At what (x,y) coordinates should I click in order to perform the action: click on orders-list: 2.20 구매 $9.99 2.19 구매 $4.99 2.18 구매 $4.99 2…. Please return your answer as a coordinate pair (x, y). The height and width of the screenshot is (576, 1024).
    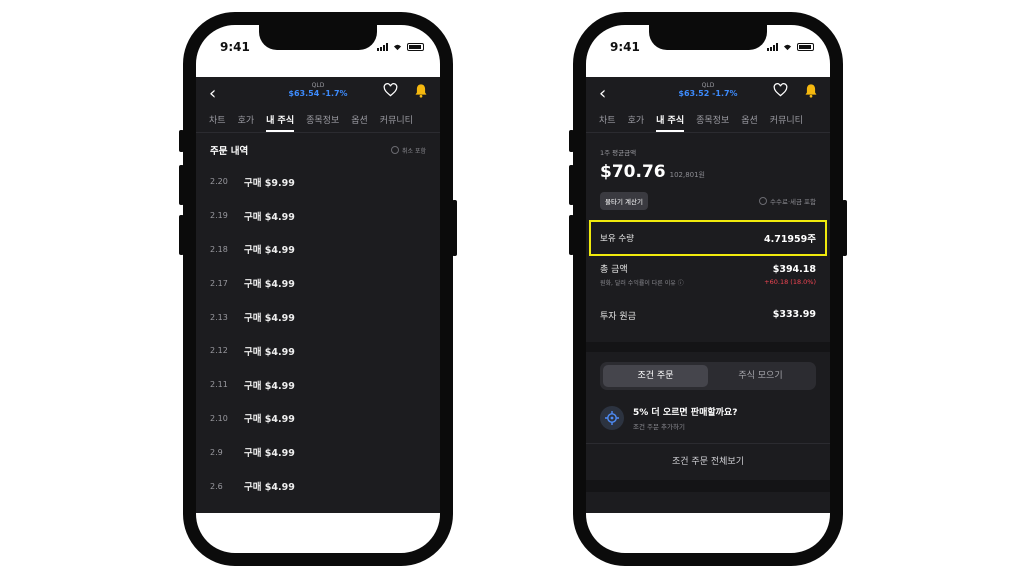
    Looking at the image, I should click on (318, 334).